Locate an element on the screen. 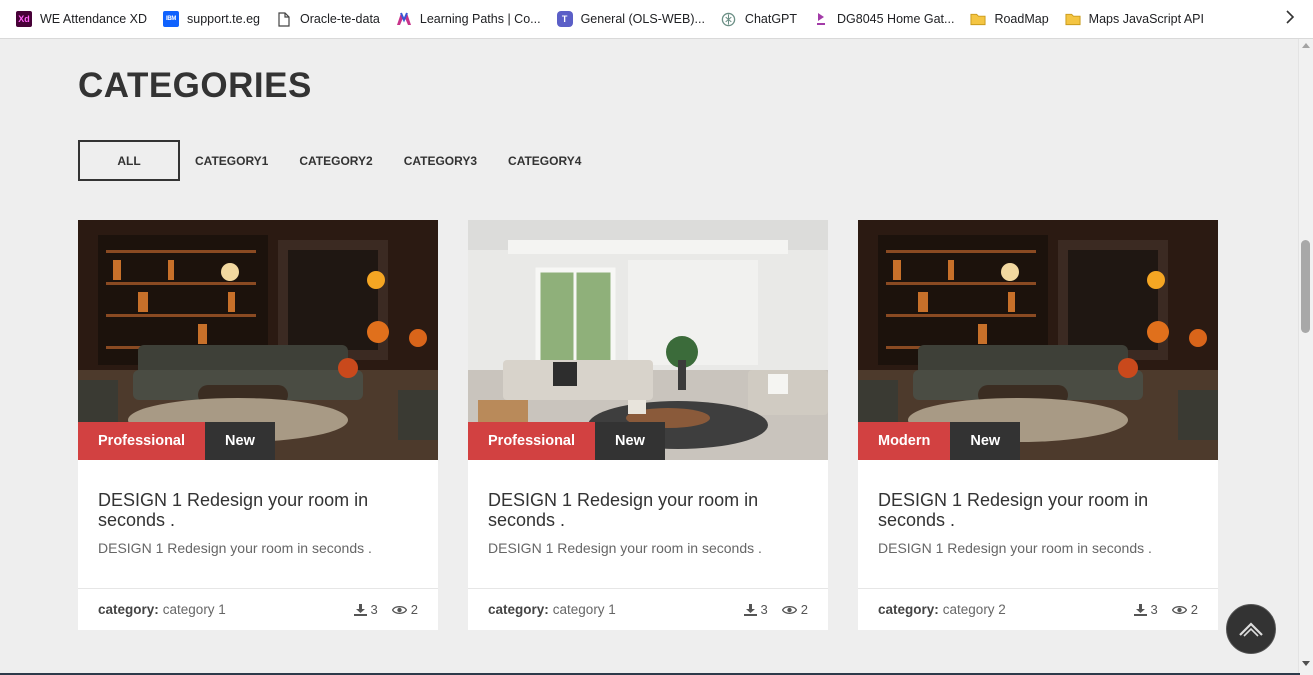  chevron-up-icon is located at coordinates (1251, 629).